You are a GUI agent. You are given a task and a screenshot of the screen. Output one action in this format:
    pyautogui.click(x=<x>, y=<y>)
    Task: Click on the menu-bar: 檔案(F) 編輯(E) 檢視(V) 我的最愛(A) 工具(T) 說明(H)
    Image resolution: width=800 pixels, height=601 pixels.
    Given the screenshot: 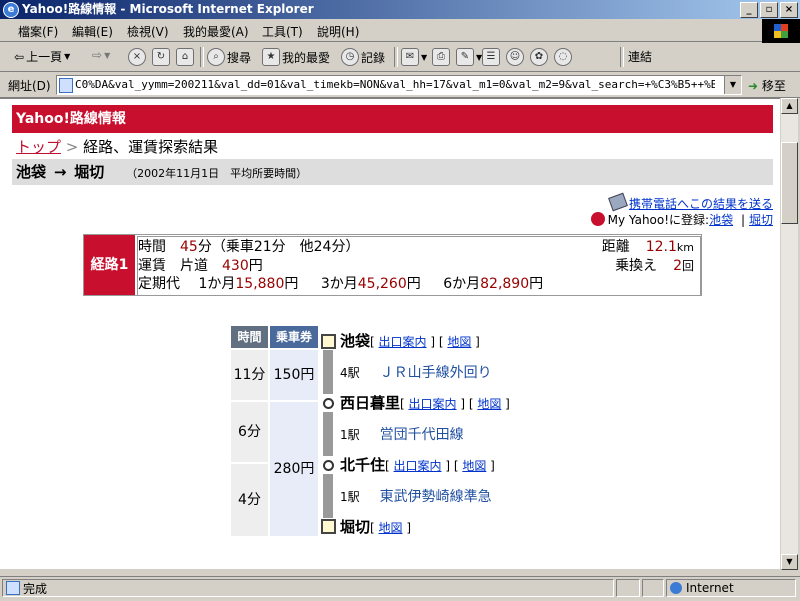 What is the action you would take?
    pyautogui.click(x=400, y=30)
    